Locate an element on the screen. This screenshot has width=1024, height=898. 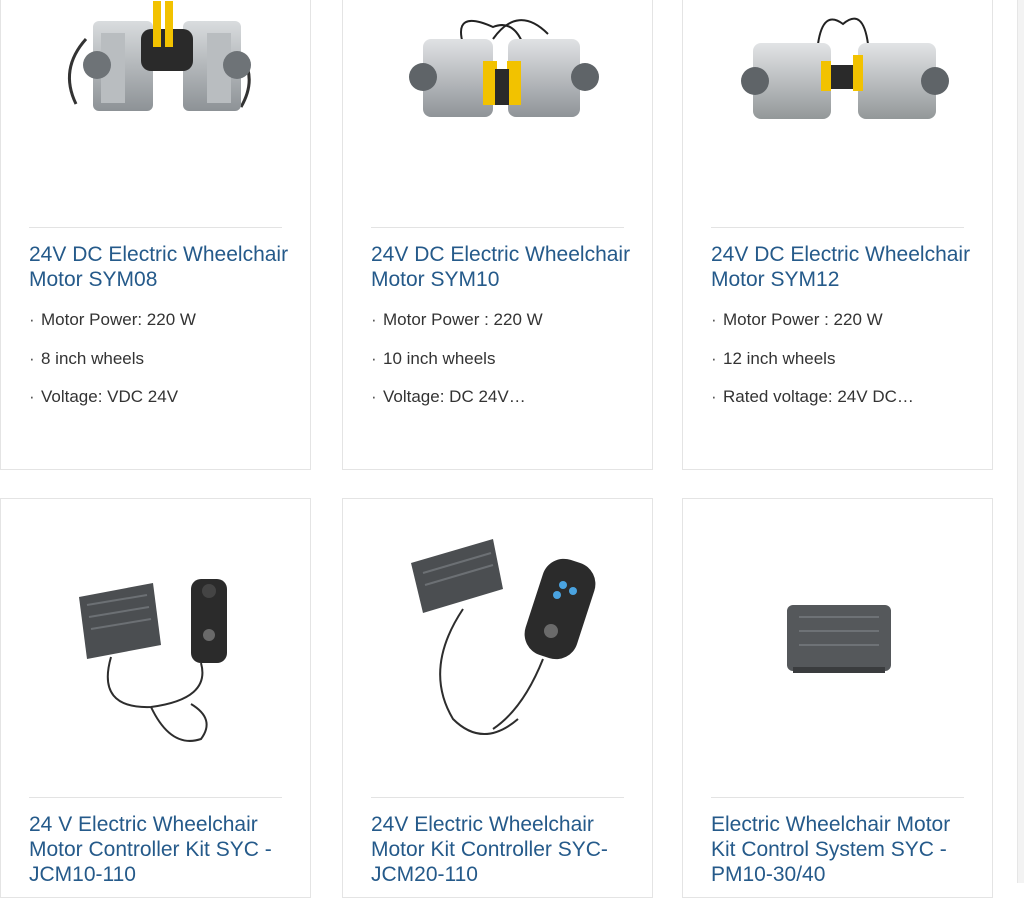
controller-kit-jcm20-icon is located at coordinates (497, 659).